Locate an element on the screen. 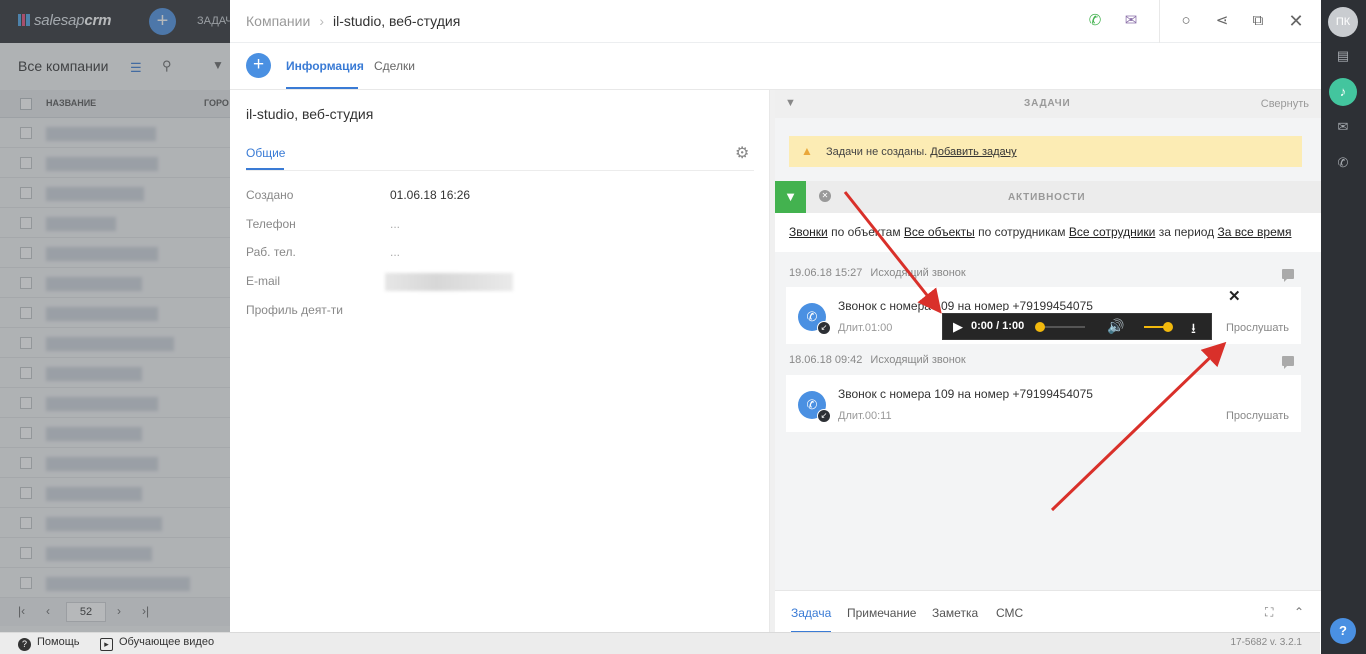 This screenshot has height=654, width=1366. tasks-section-header: ▼ ЗАДАЧИ Свернуть is located at coordinates (1048, 104).